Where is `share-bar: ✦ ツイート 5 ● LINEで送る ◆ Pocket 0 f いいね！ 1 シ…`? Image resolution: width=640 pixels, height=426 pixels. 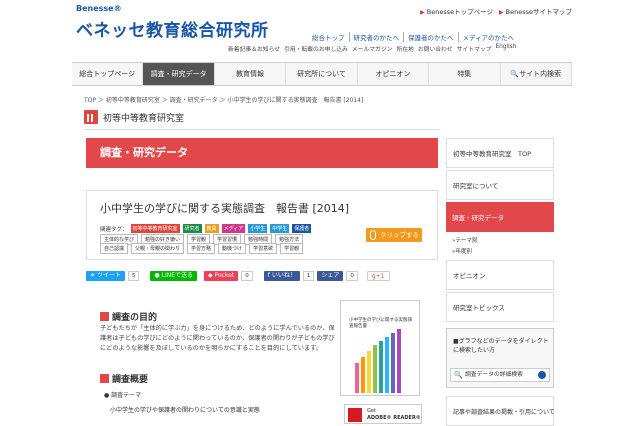
share-bar: ✦ ツイート 5 ● LINEで送る ◆ Pocket 0 f いいね！ 1 シ… is located at coordinates (238, 276).